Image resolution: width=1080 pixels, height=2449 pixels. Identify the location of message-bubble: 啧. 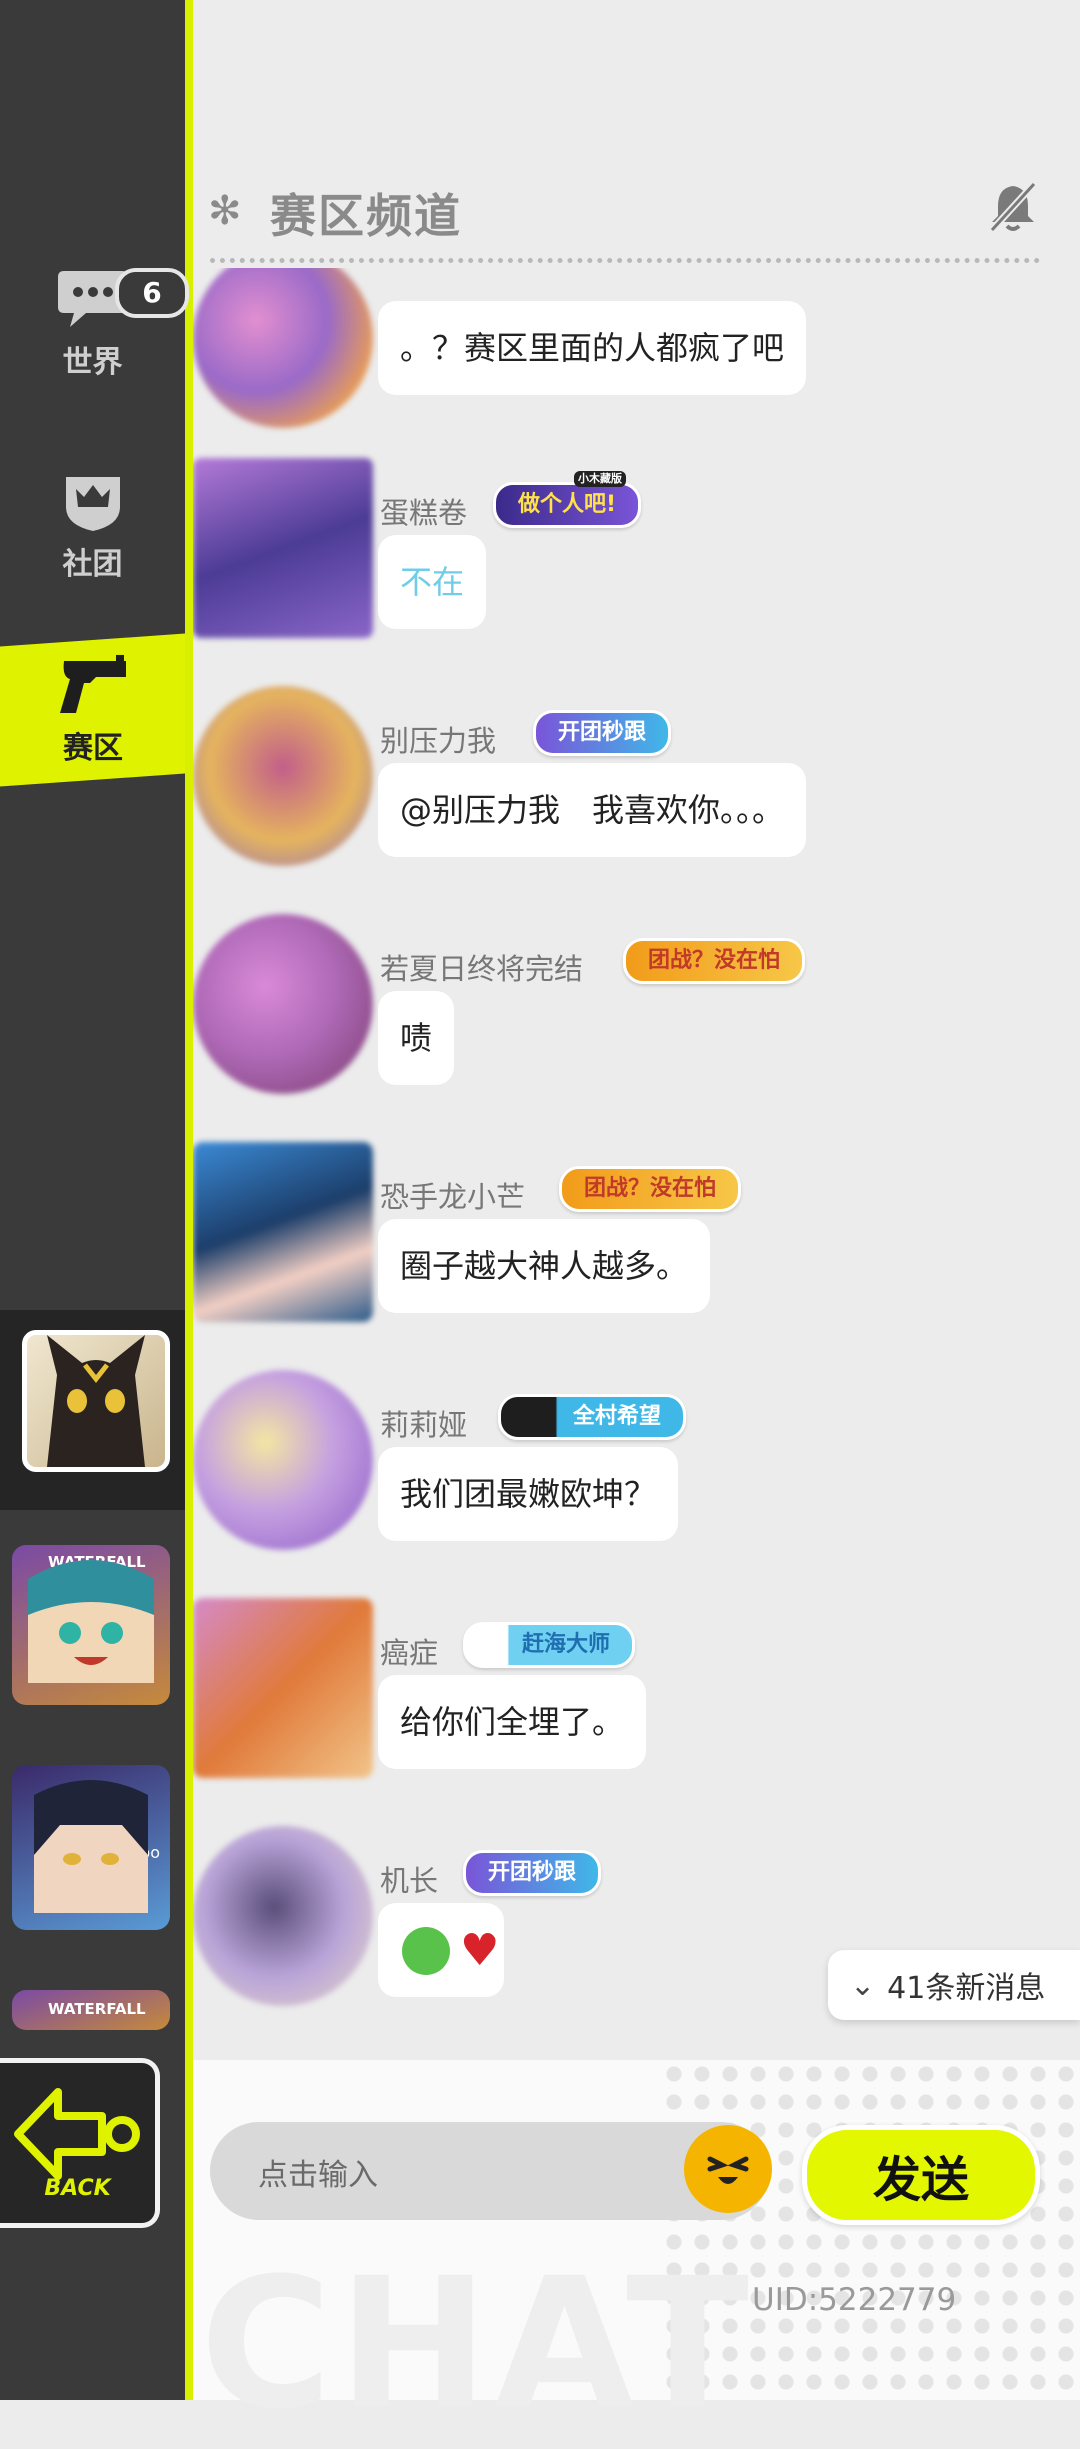
(416, 1038).